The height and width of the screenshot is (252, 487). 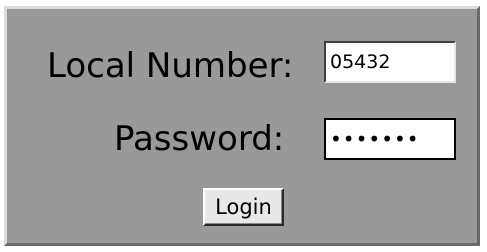 What do you see at coordinates (199, 139) in the screenshot?
I see `password-label: Password:` at bounding box center [199, 139].